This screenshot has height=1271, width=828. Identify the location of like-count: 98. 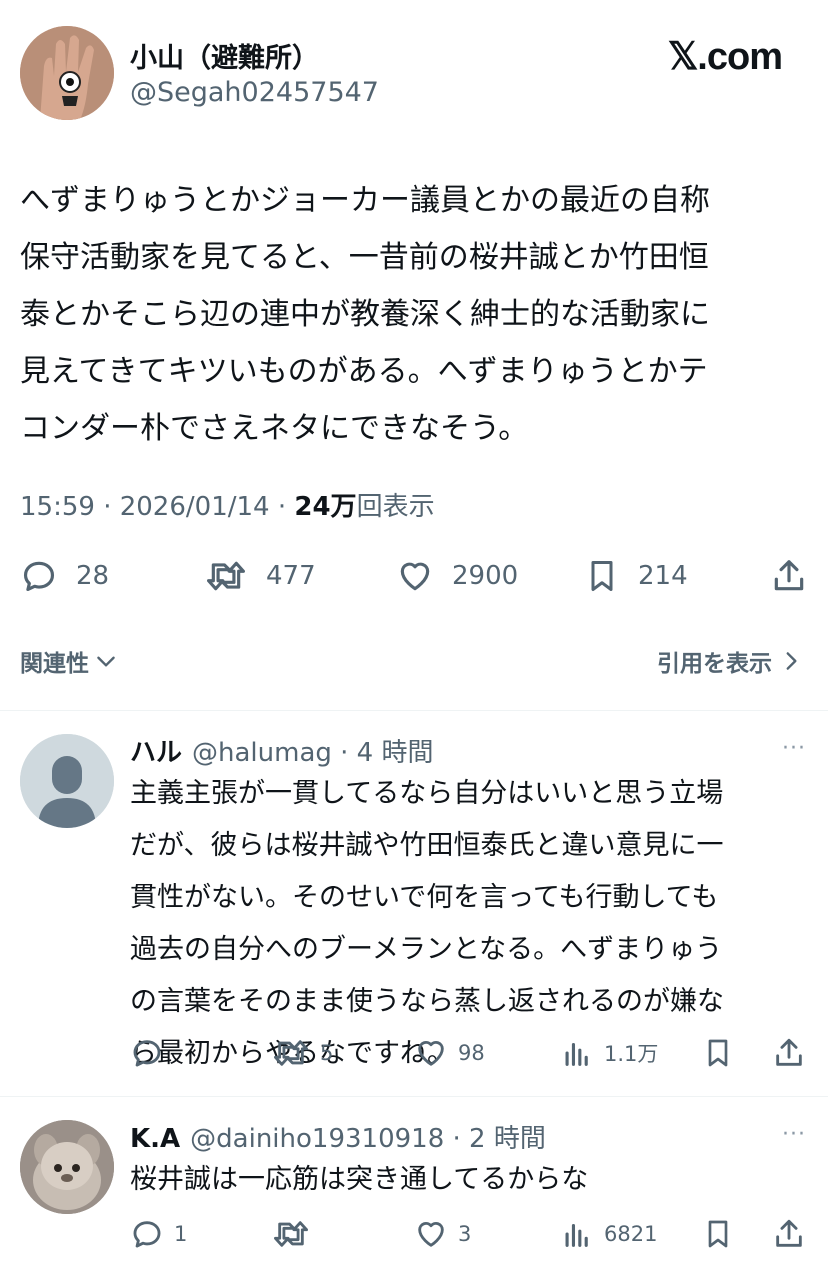
(471, 1053).